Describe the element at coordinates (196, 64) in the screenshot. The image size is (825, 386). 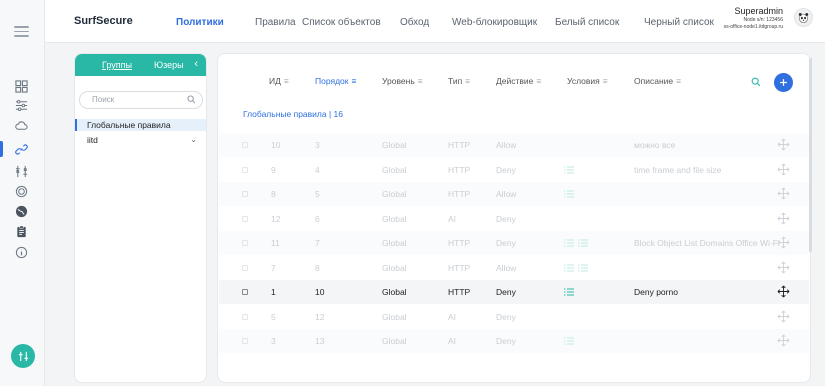
I see `collapse-chevron-icon: ‹` at that location.